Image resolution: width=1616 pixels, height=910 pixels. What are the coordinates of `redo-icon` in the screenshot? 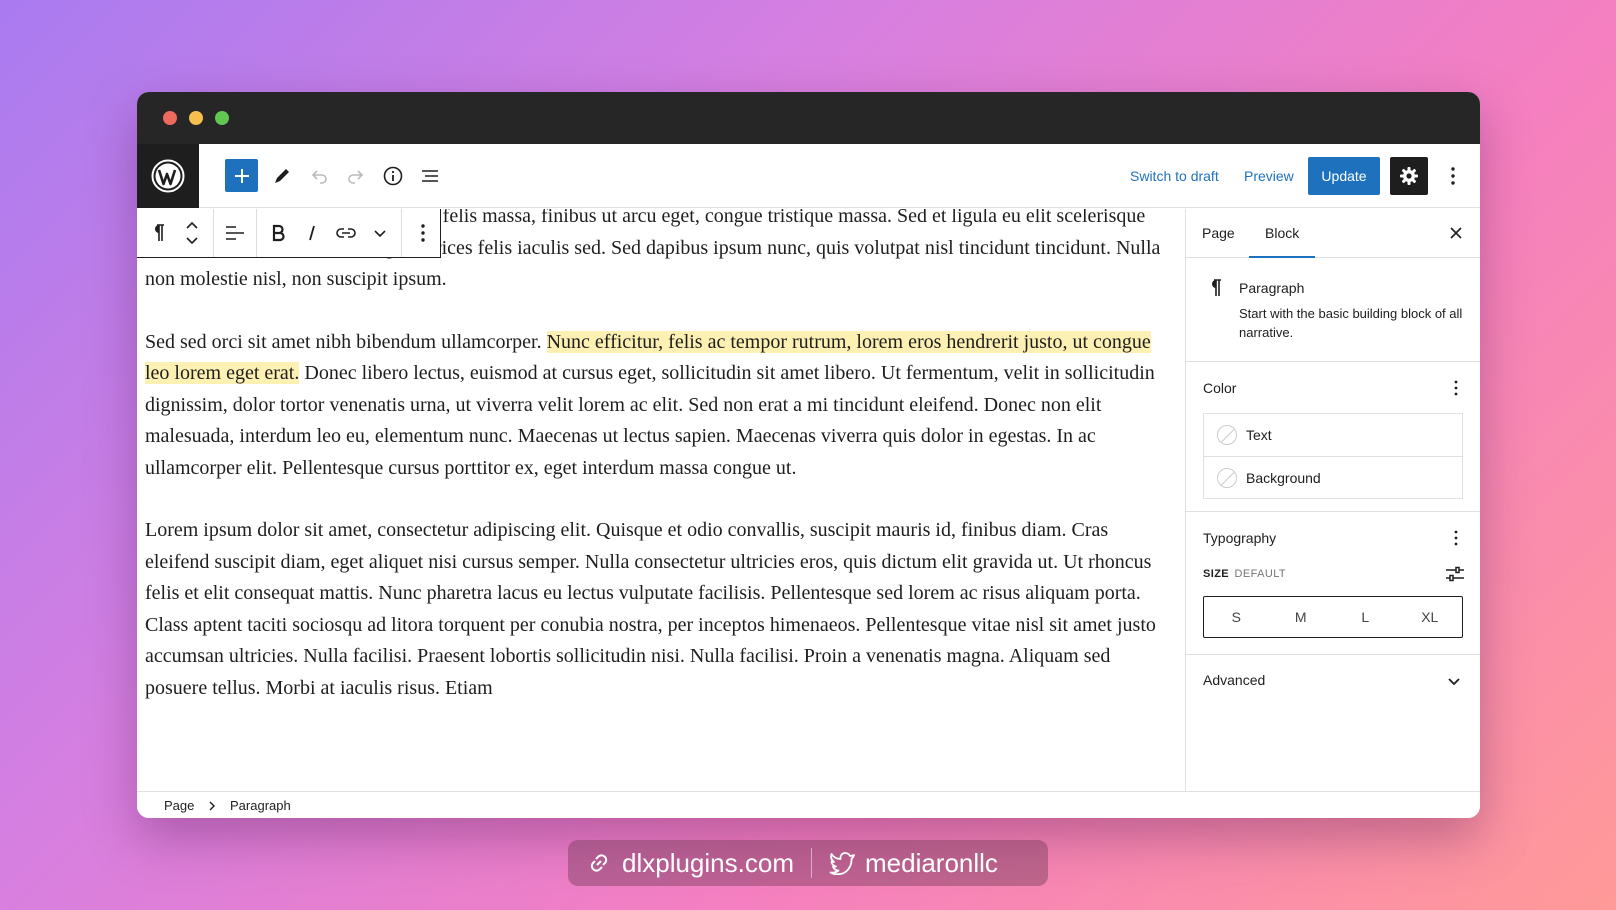 It's located at (356, 177).